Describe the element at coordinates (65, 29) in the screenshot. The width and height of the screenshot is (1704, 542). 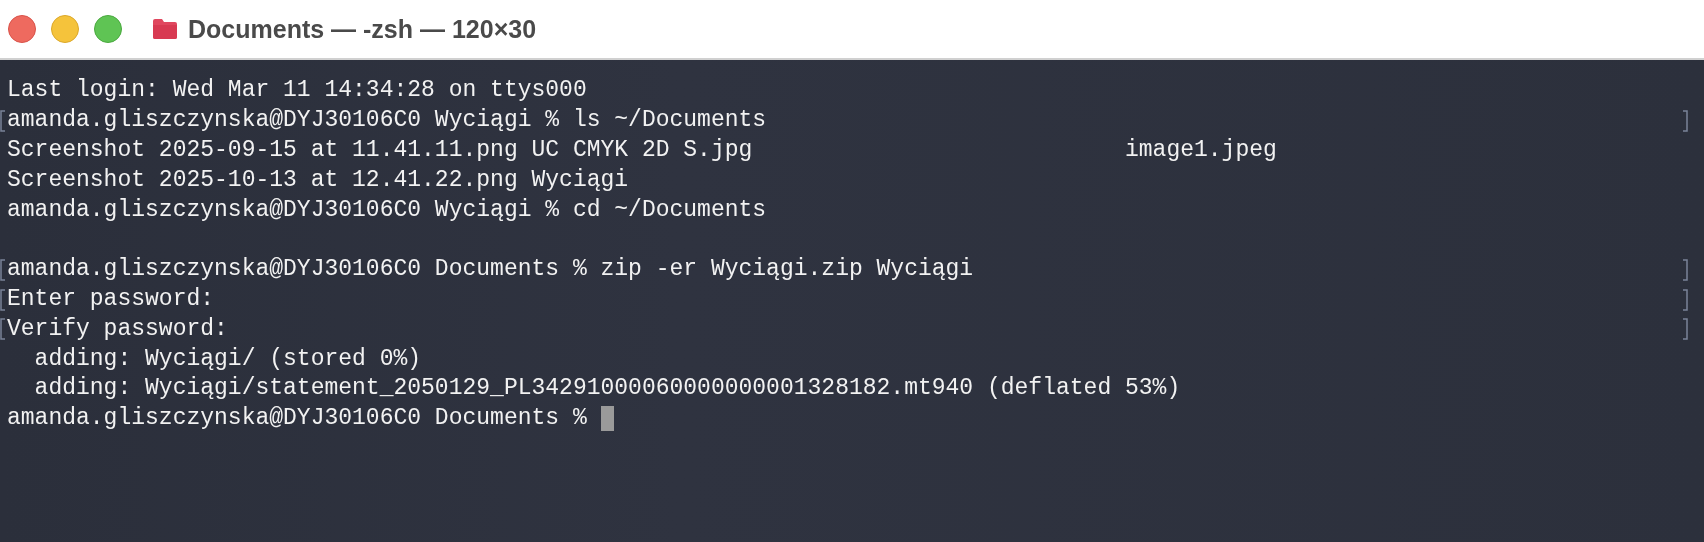
I see `minimize-button` at that location.